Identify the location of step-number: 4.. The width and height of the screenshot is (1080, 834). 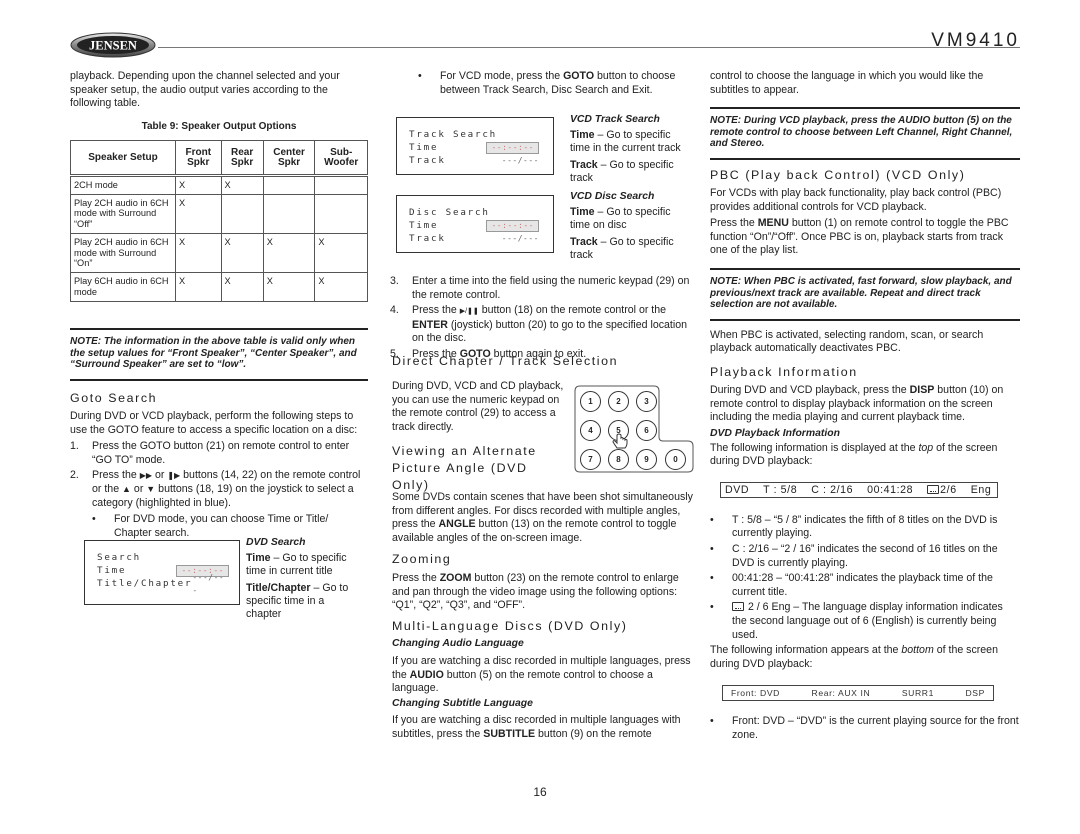
(394, 310).